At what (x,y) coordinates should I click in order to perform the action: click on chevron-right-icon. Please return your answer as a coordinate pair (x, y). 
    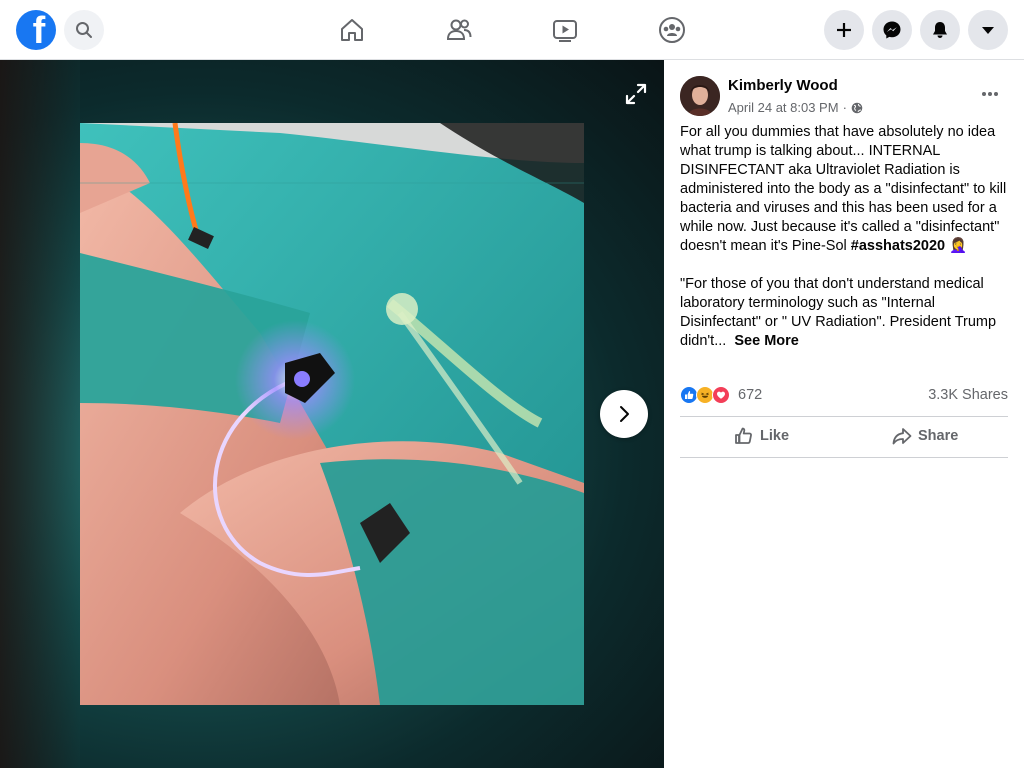
    Looking at the image, I should click on (624, 414).